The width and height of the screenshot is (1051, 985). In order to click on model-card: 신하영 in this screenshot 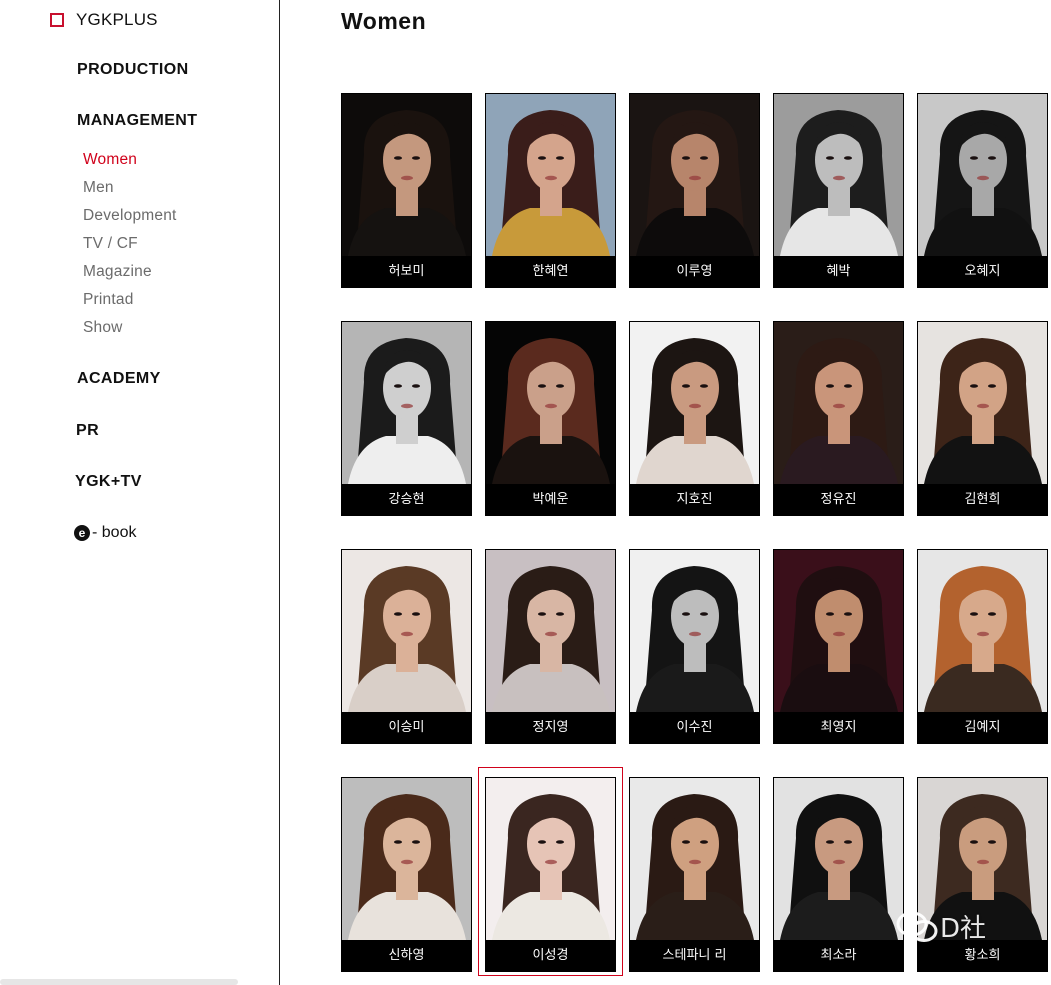, I will do `click(406, 874)`.